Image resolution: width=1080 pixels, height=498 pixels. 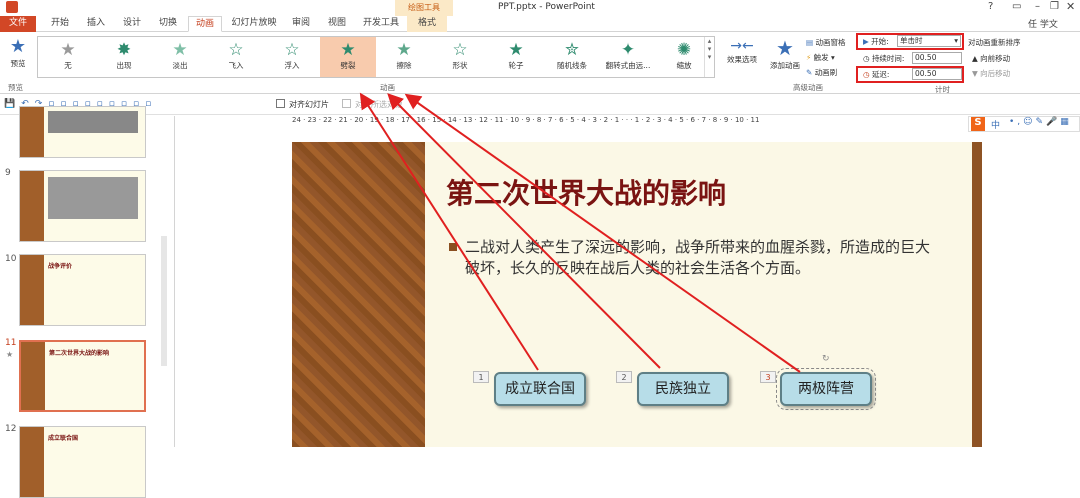 I want to click on ime-mode-label: 中, so click(x=996, y=126).